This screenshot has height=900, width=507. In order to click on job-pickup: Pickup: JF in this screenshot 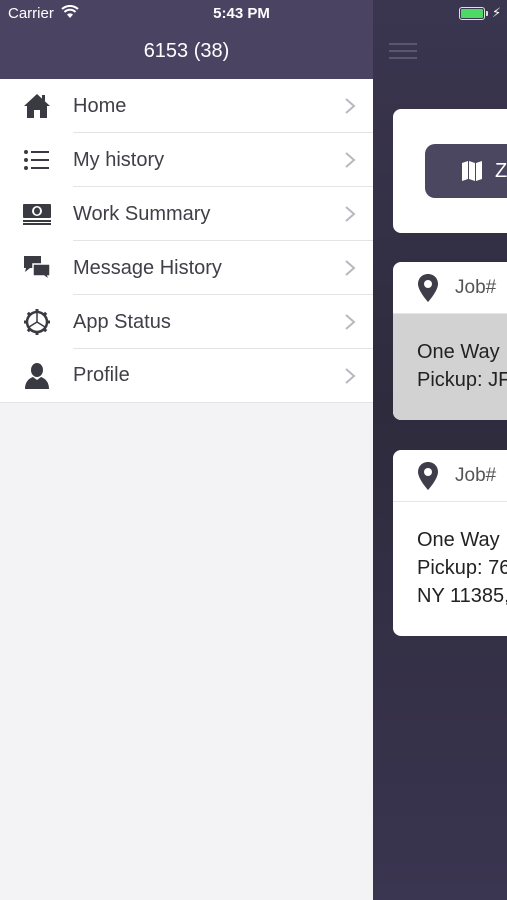, I will do `click(462, 380)`.